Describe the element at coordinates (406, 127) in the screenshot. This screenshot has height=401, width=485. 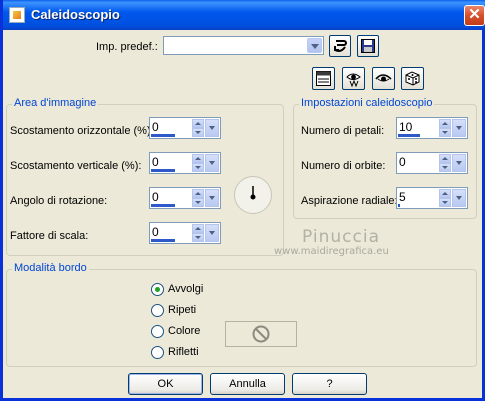
I see `petals-value: 10` at that location.